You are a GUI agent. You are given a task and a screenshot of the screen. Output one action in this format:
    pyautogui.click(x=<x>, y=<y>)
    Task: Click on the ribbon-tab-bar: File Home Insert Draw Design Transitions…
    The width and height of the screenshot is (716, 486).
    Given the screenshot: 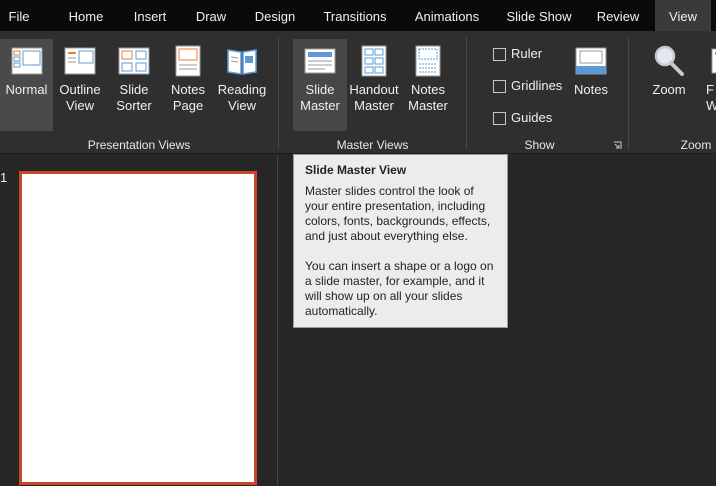 What is the action you would take?
    pyautogui.click(x=358, y=15)
    